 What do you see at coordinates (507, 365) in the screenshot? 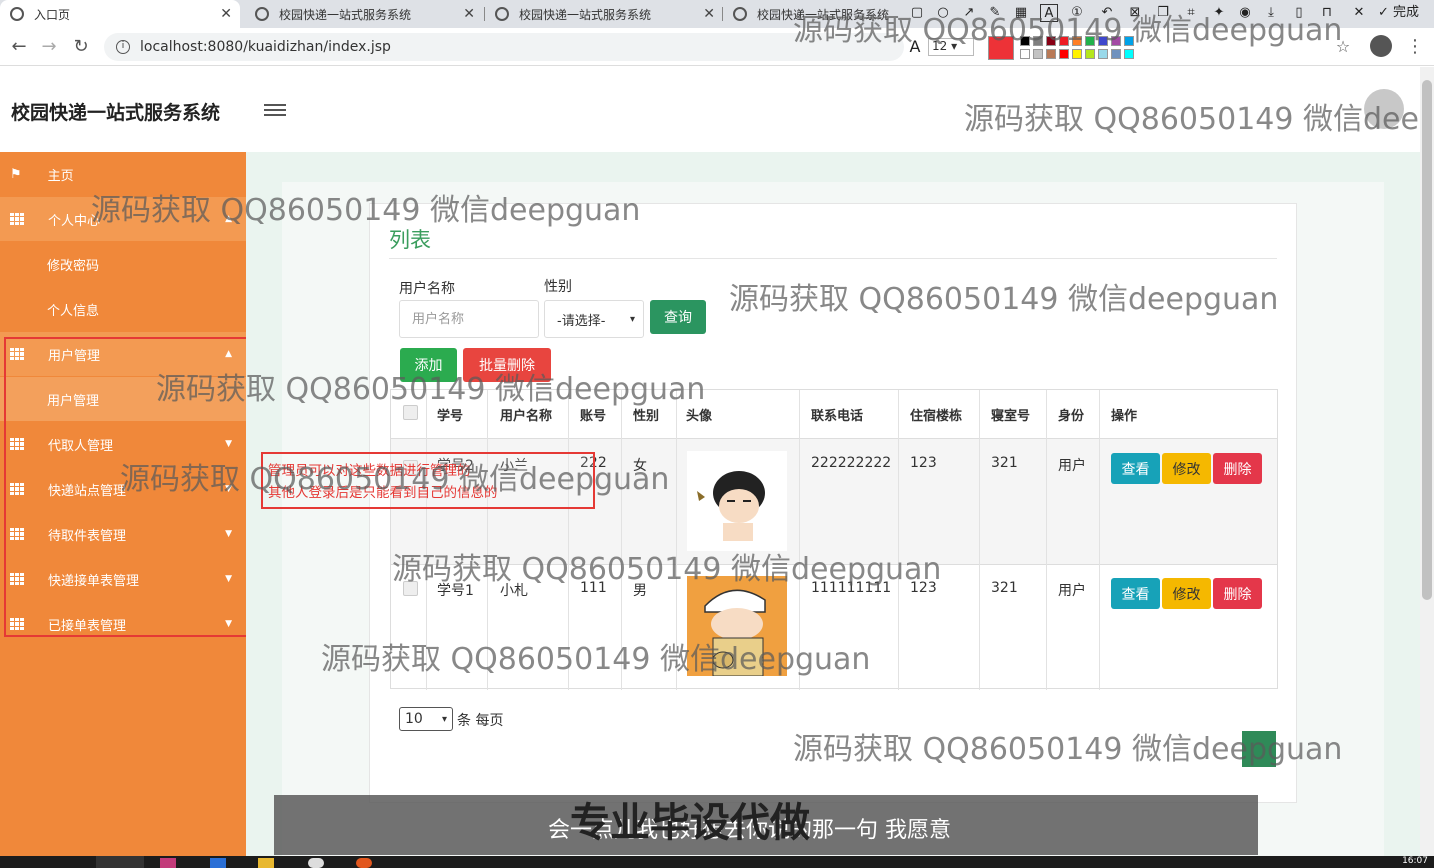
I see `batch-delete-button: 批量删除` at bounding box center [507, 365].